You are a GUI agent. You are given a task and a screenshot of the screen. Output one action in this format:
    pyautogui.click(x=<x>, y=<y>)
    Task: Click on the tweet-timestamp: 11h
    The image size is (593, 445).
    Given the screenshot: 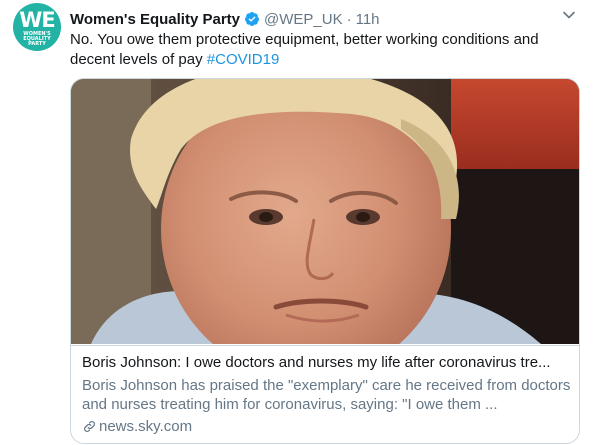 What is the action you would take?
    pyautogui.click(x=368, y=19)
    